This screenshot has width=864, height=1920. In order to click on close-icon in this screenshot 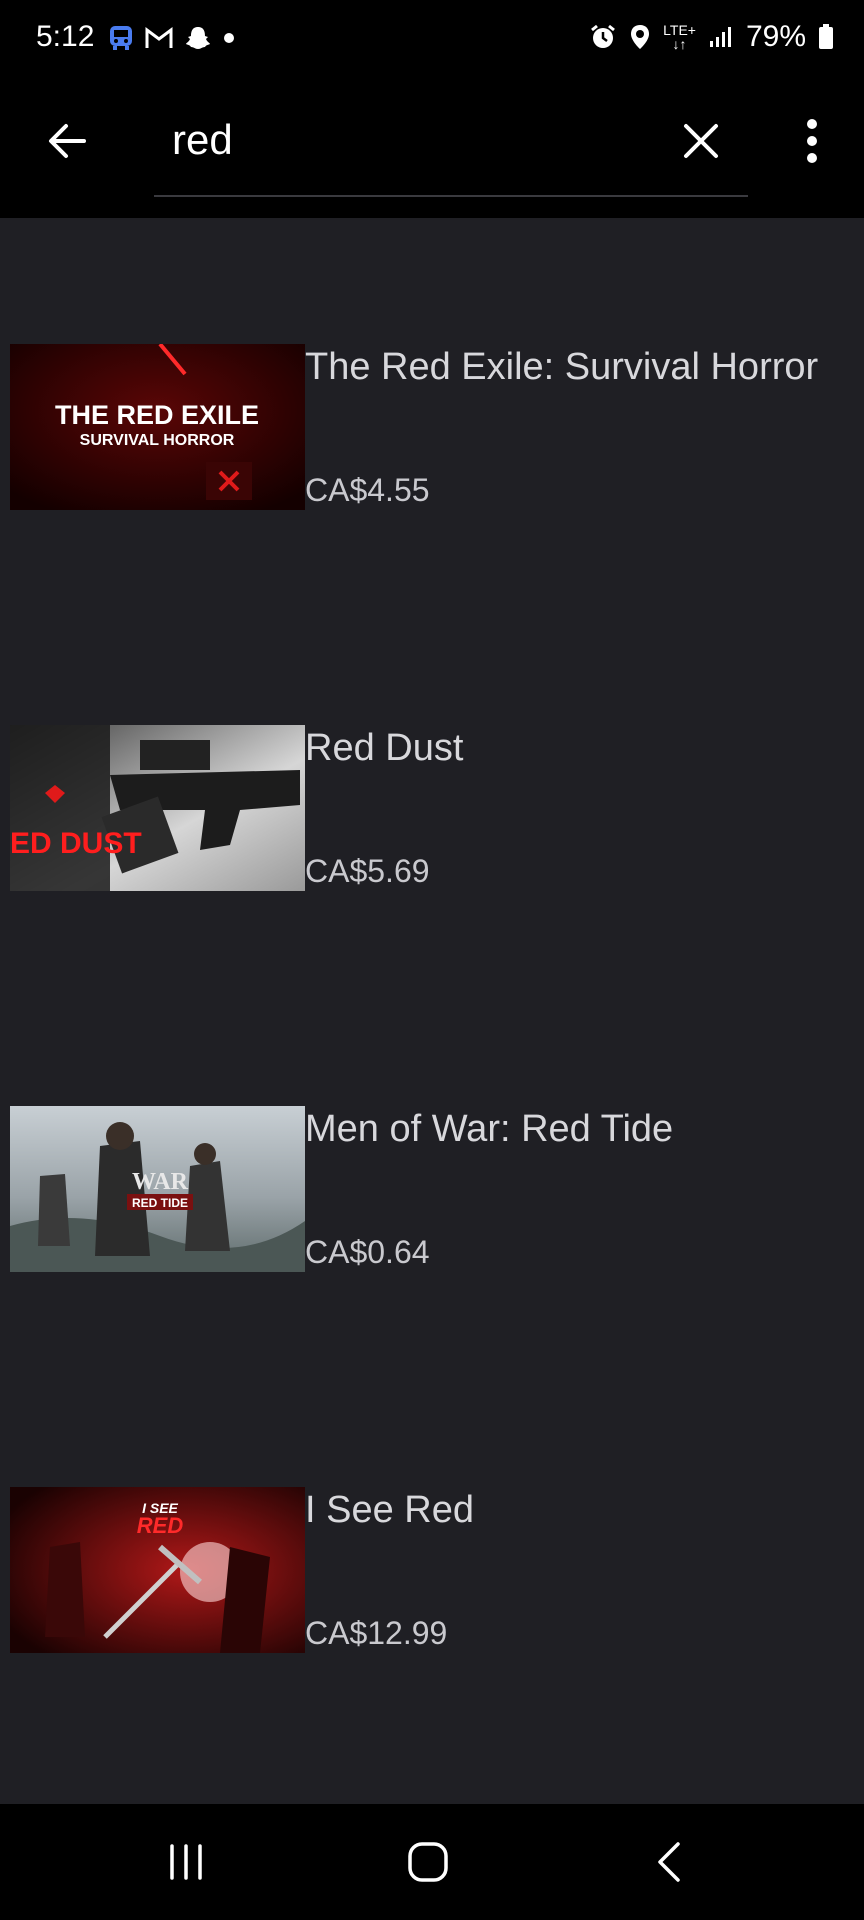, I will do `click(701, 141)`.